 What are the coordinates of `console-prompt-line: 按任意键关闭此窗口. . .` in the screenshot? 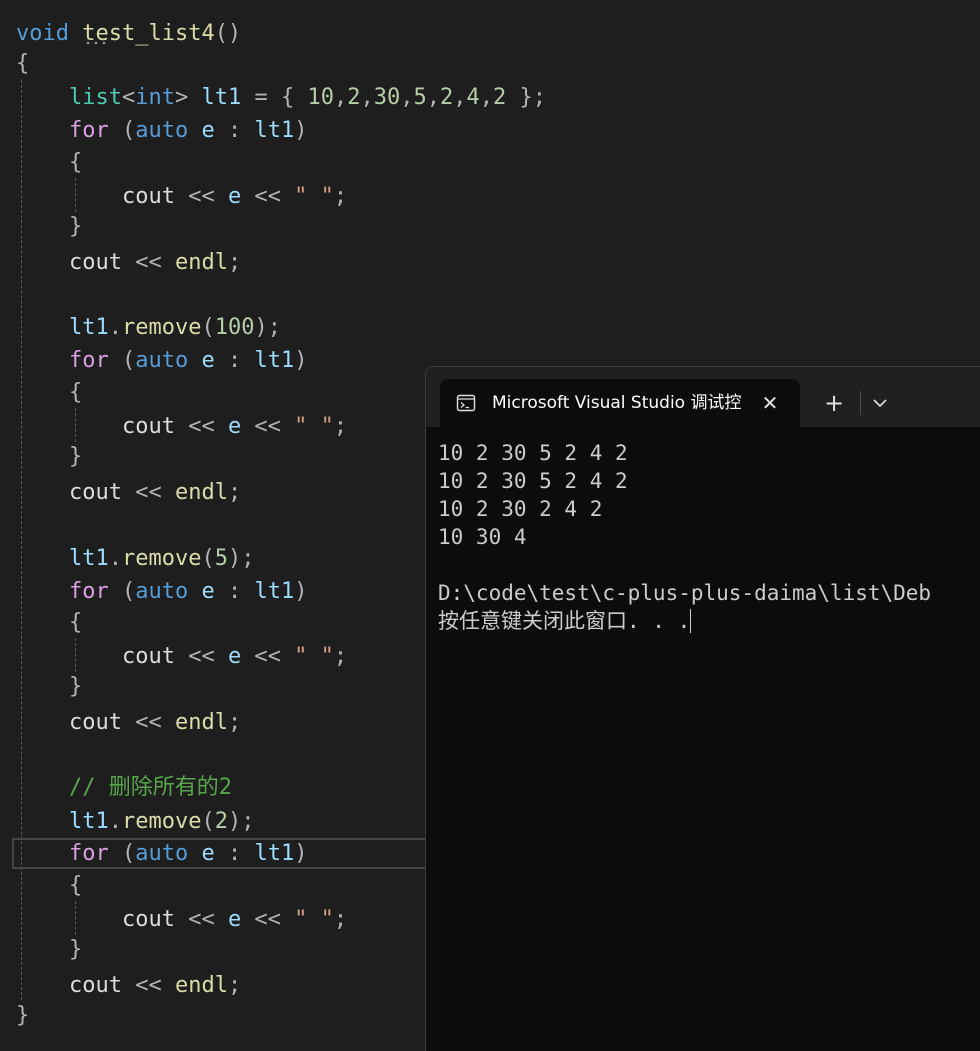 It's located at (709, 621).